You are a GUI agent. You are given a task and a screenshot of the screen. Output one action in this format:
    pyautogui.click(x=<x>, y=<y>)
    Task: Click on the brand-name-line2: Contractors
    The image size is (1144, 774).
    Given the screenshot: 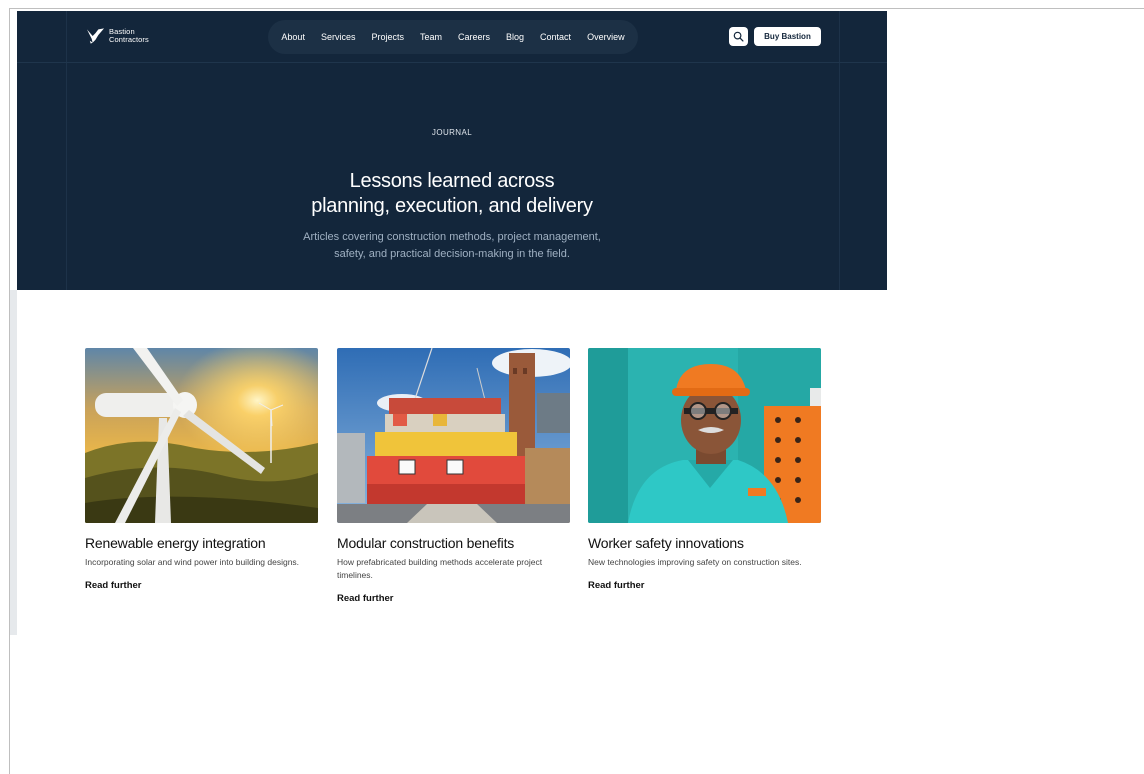 What is the action you would take?
    pyautogui.click(x=129, y=39)
    